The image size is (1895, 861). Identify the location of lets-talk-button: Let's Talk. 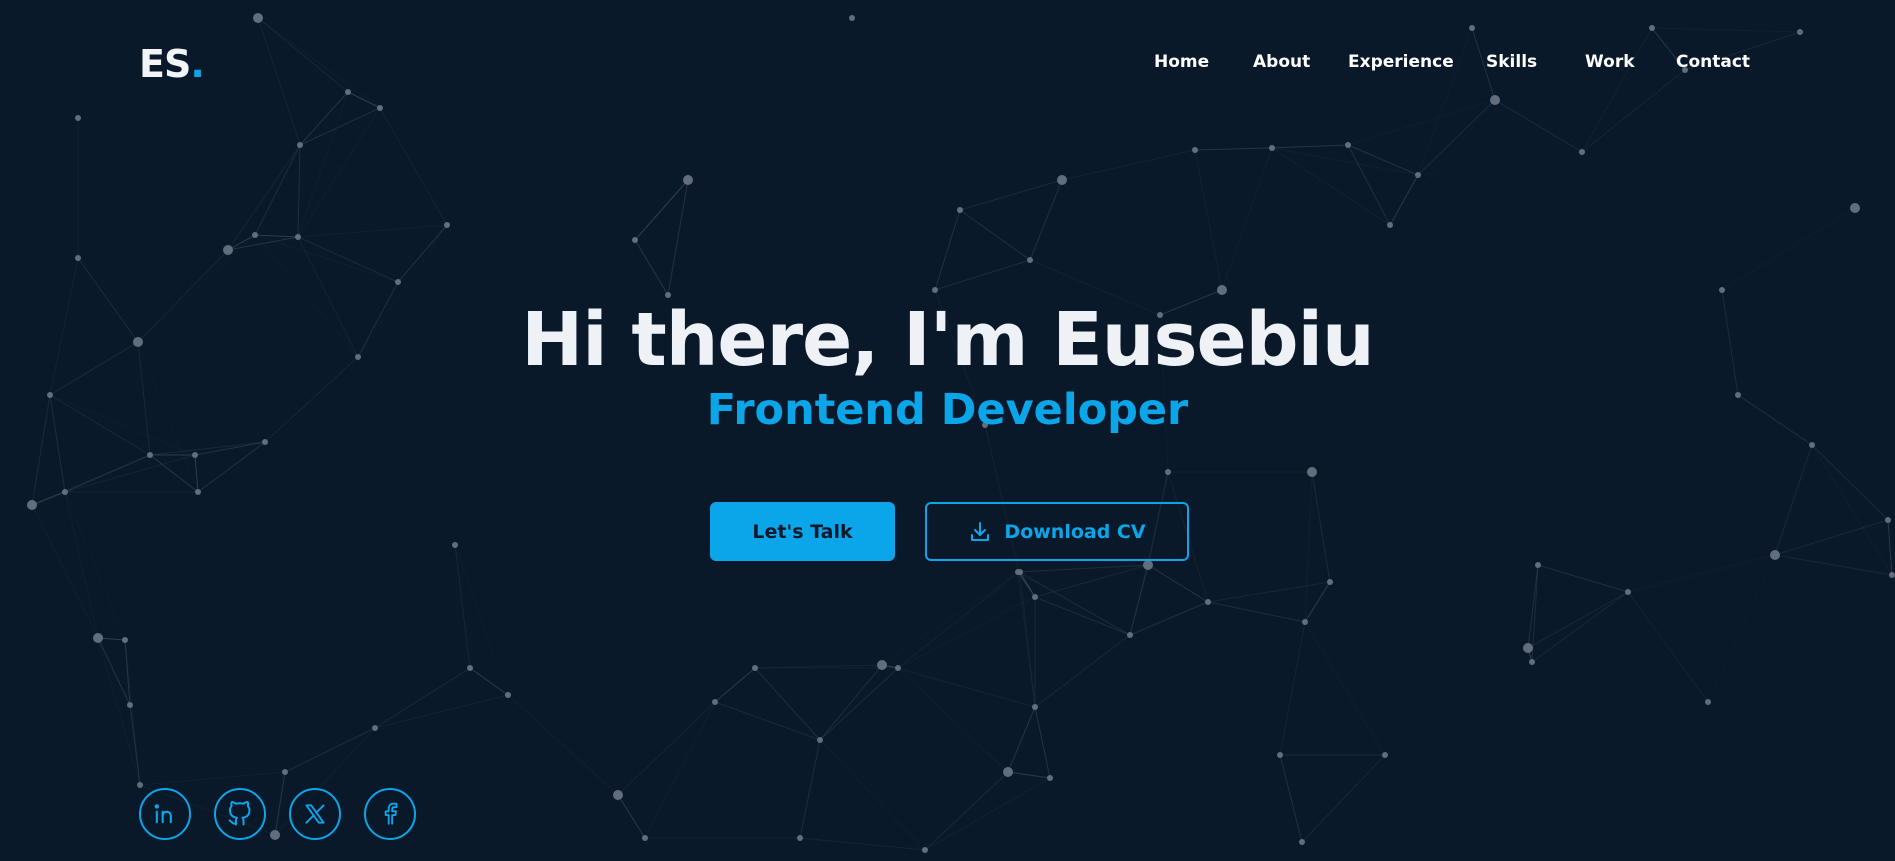
(802, 531).